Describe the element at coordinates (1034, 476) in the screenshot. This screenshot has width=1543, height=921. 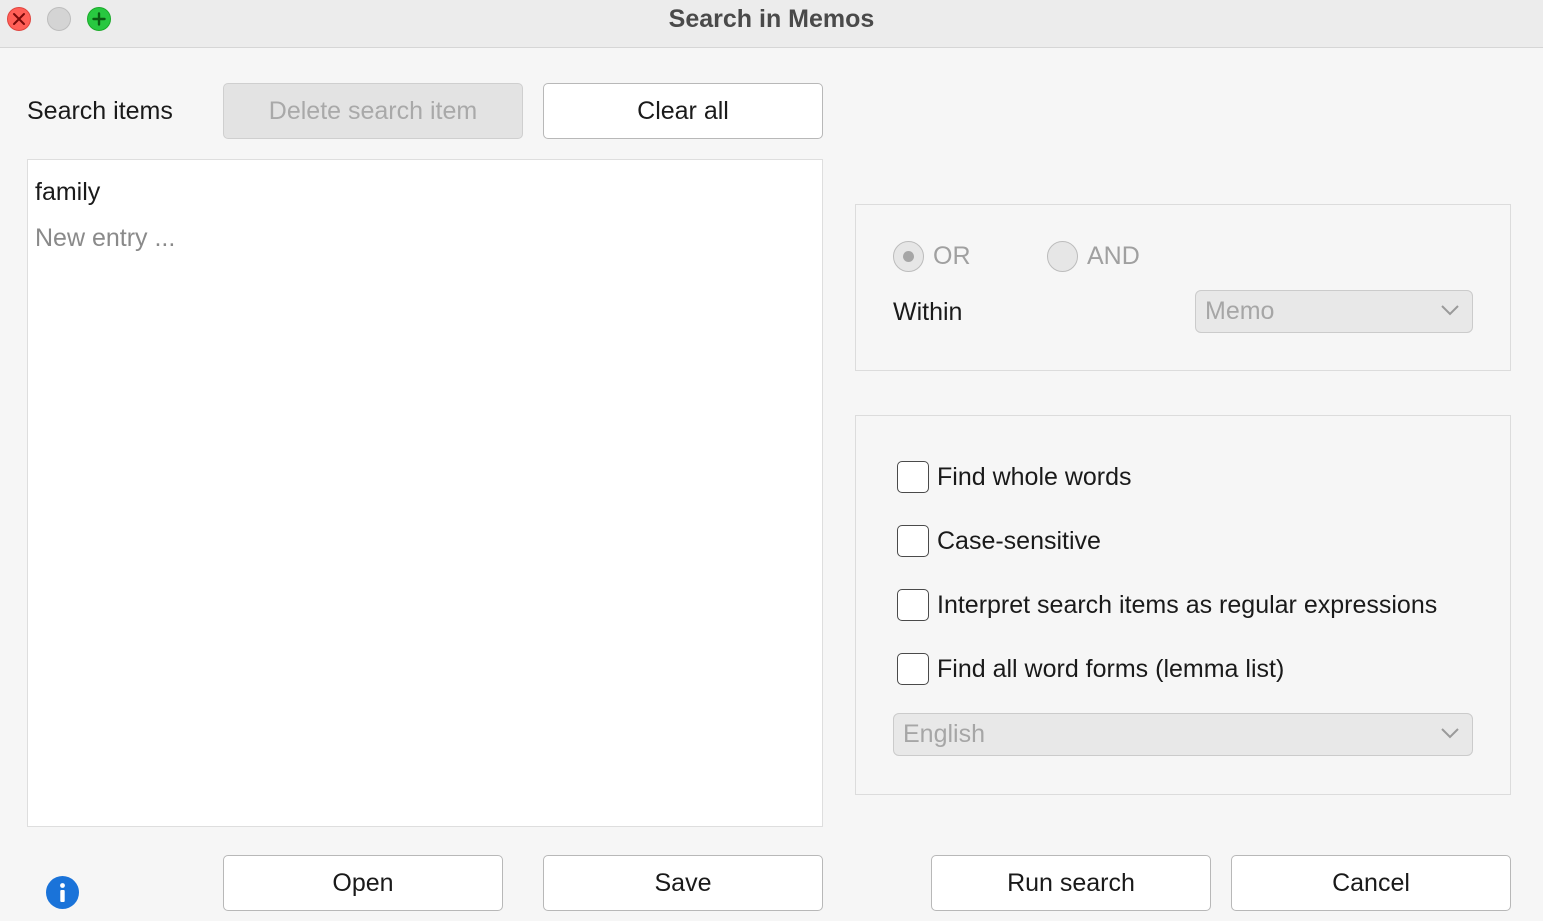
I see `whole-words-label: Find whole words` at that location.